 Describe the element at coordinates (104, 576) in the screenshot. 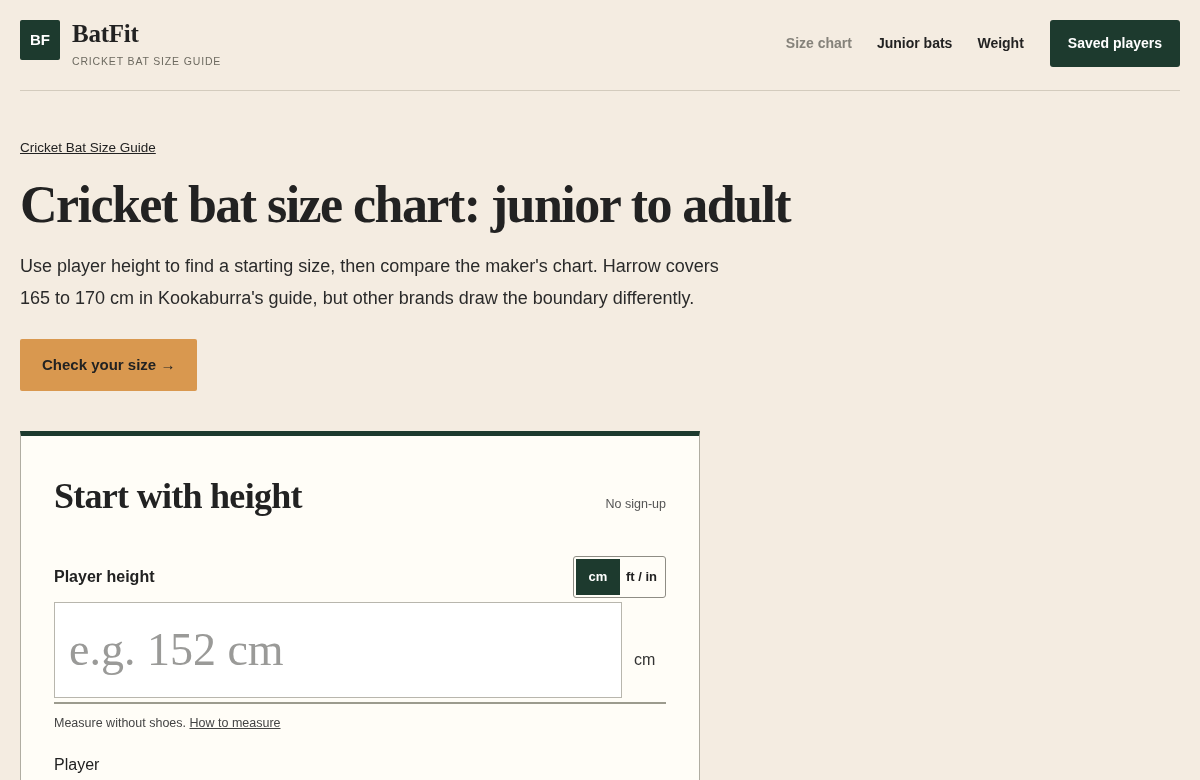

I see `field-label: Player height` at that location.